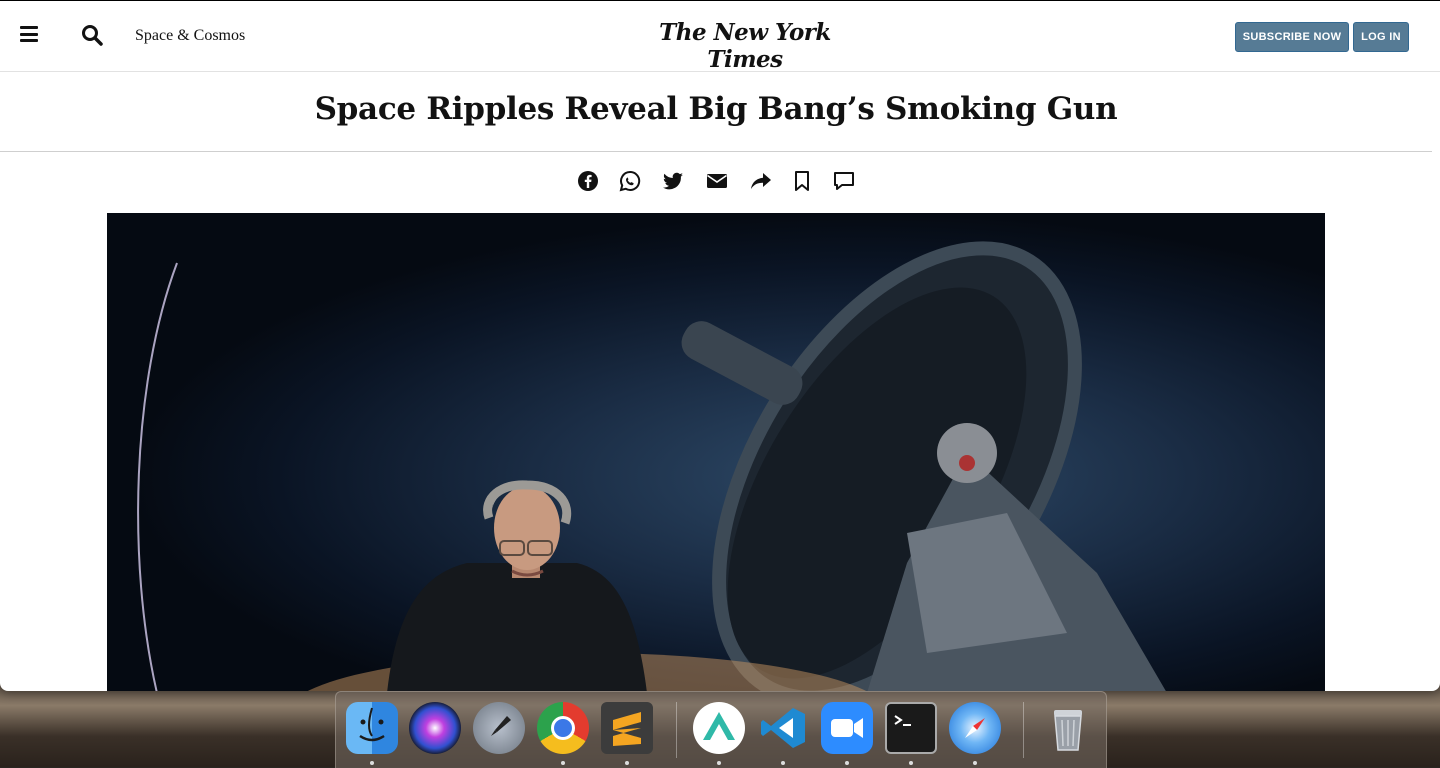 Image resolution: width=1440 pixels, height=768 pixels. Describe the element at coordinates (29, 34) in the screenshot. I see `menu-icon` at that location.